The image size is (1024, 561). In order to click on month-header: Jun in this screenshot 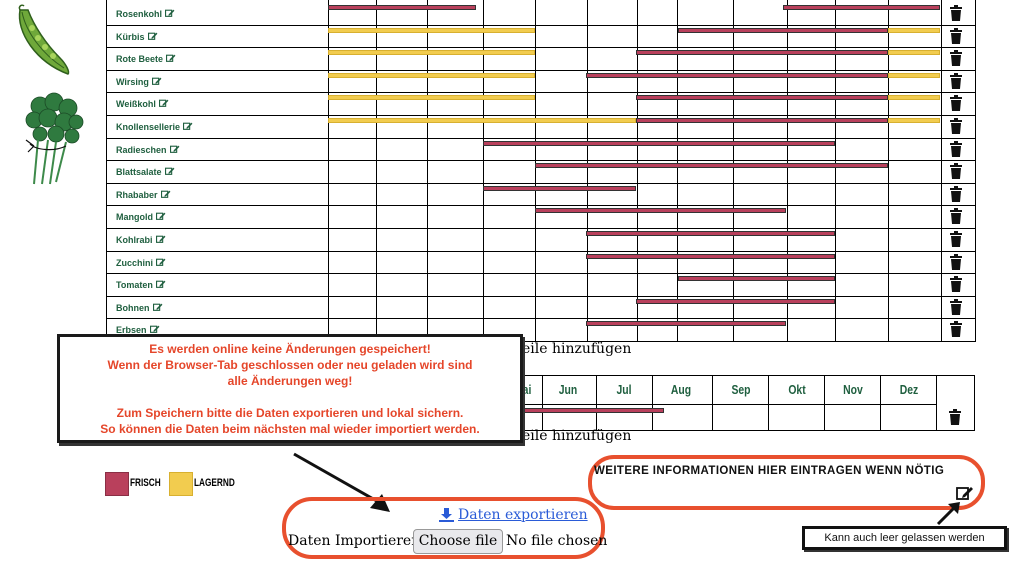, I will do `click(568, 389)`.